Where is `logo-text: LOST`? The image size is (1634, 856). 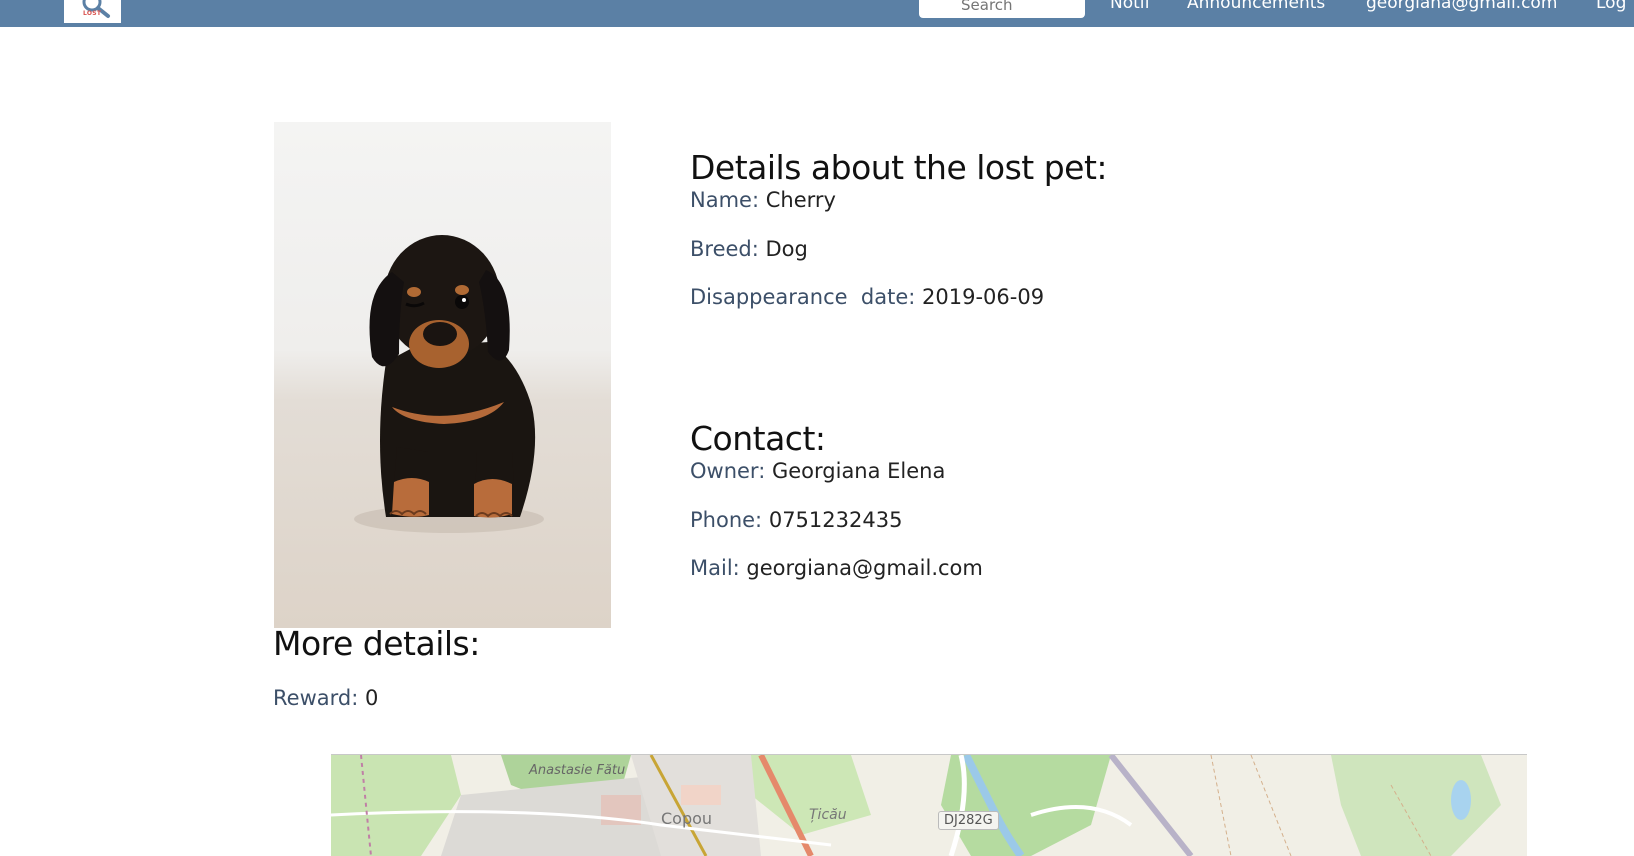
logo-text: LOST is located at coordinates (92, 13).